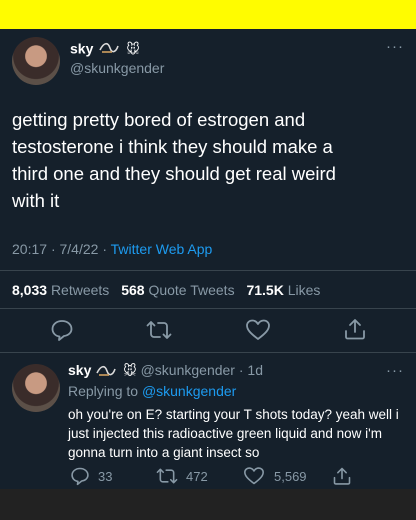 The height and width of the screenshot is (520, 416). I want to click on reply-like-action: 5,569, so click(275, 476).